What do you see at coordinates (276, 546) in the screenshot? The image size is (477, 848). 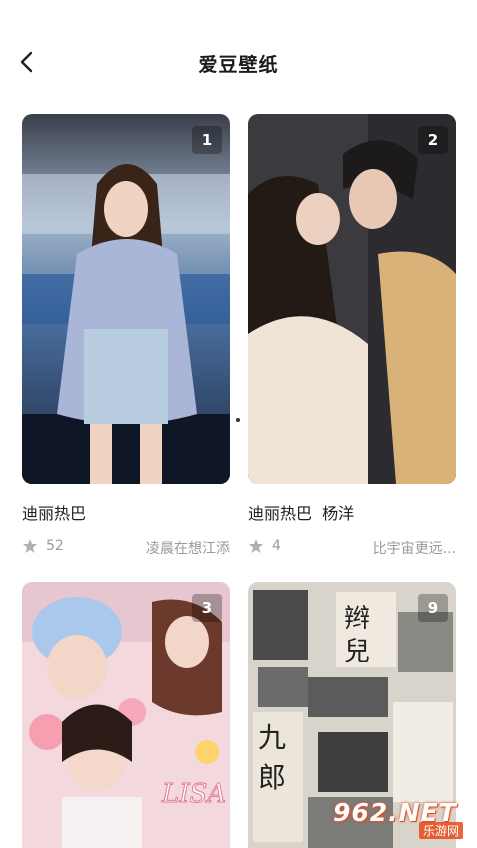 I see `like-count: 4` at bounding box center [276, 546].